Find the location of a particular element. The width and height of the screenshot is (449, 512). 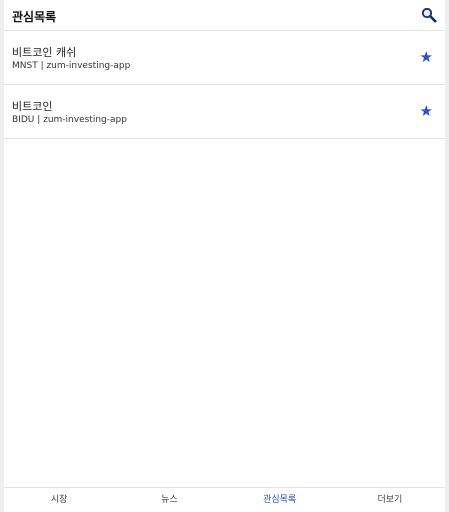

list-item: 비트코인 캐쉬 MNST | zum-investing-app ★ is located at coordinates (224, 58).